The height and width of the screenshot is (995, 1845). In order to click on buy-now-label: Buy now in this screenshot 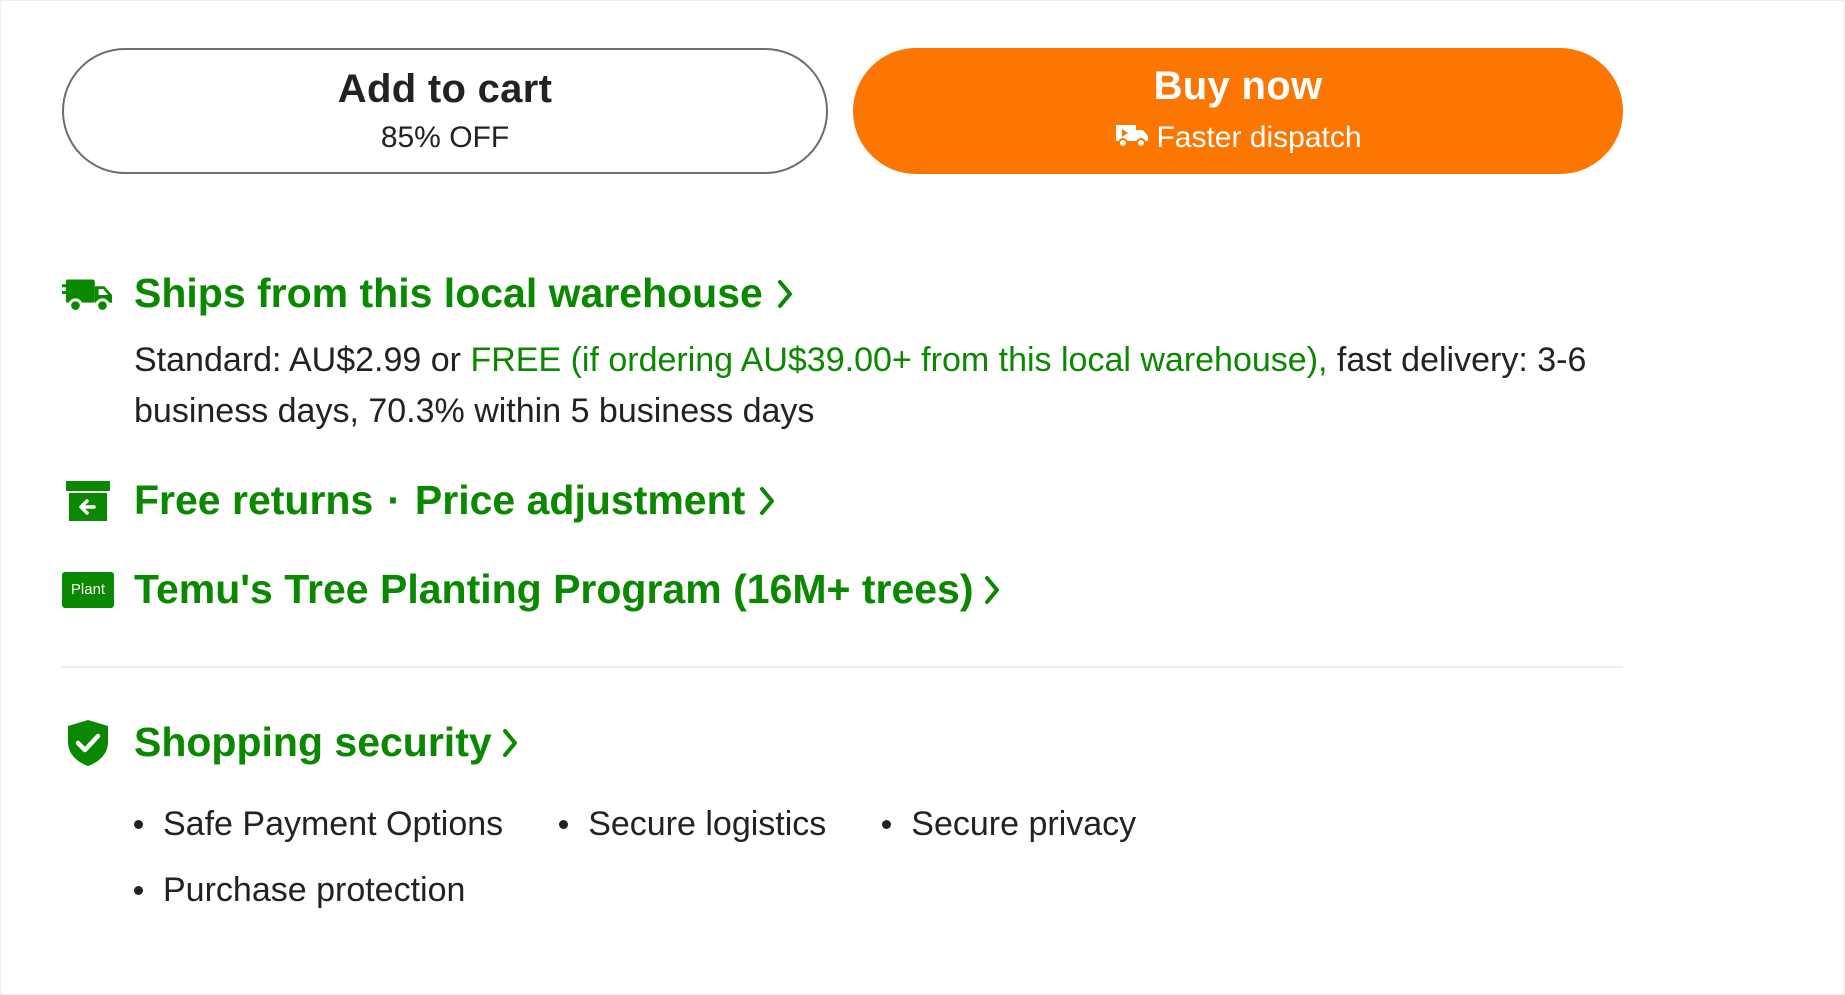, I will do `click(1238, 86)`.